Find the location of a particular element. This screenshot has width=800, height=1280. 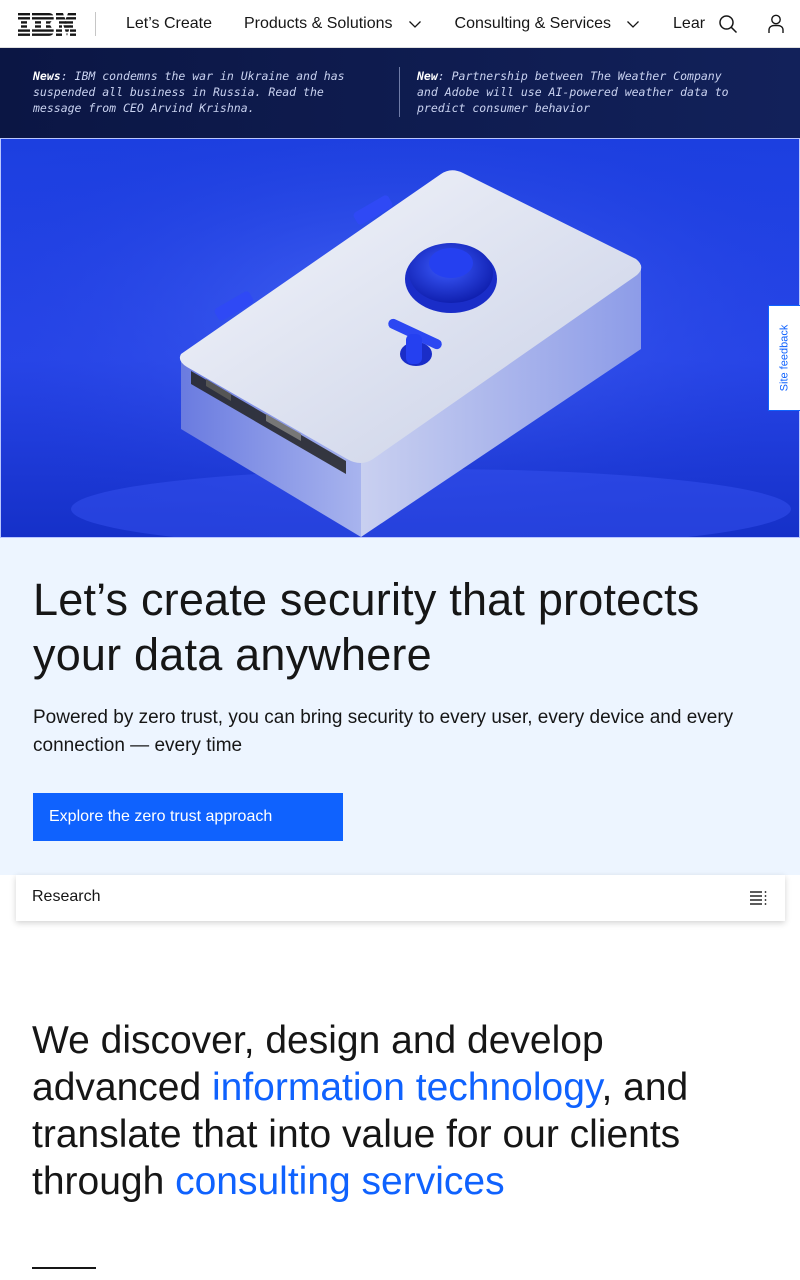

search-icon is located at coordinates (728, 24).